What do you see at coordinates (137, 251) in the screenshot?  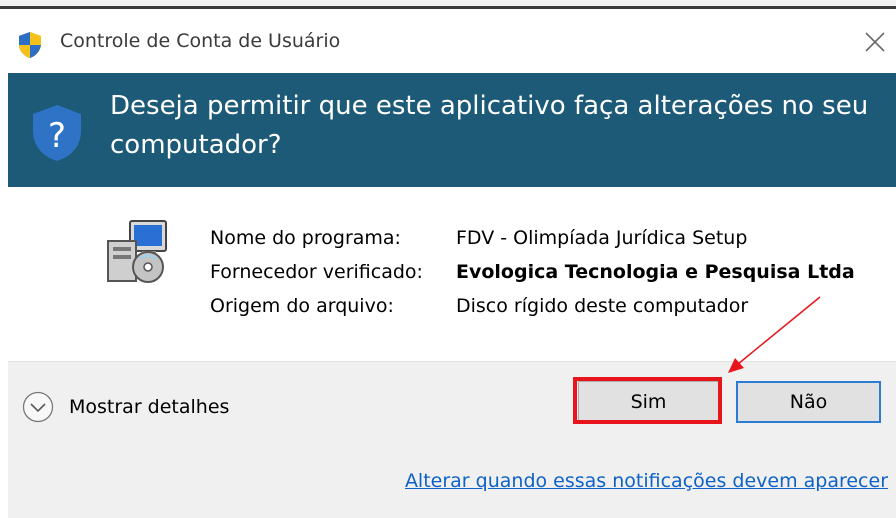 I see `installer-package-icon` at bounding box center [137, 251].